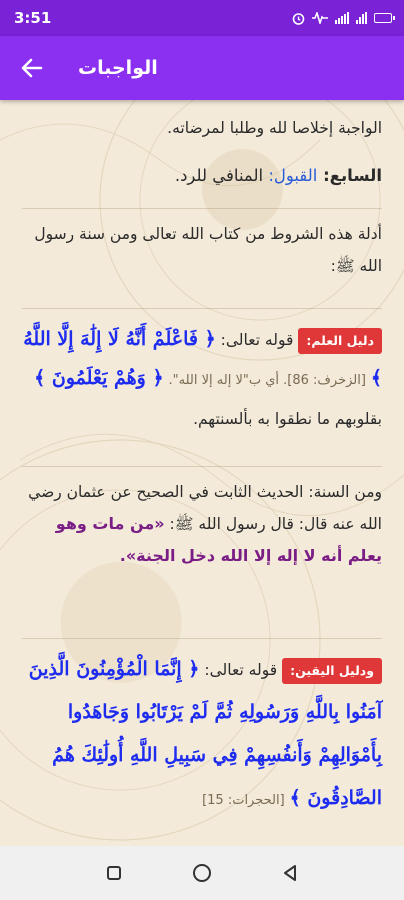 This screenshot has width=404, height=900. I want to click on status-time: 3:51, so click(33, 18).